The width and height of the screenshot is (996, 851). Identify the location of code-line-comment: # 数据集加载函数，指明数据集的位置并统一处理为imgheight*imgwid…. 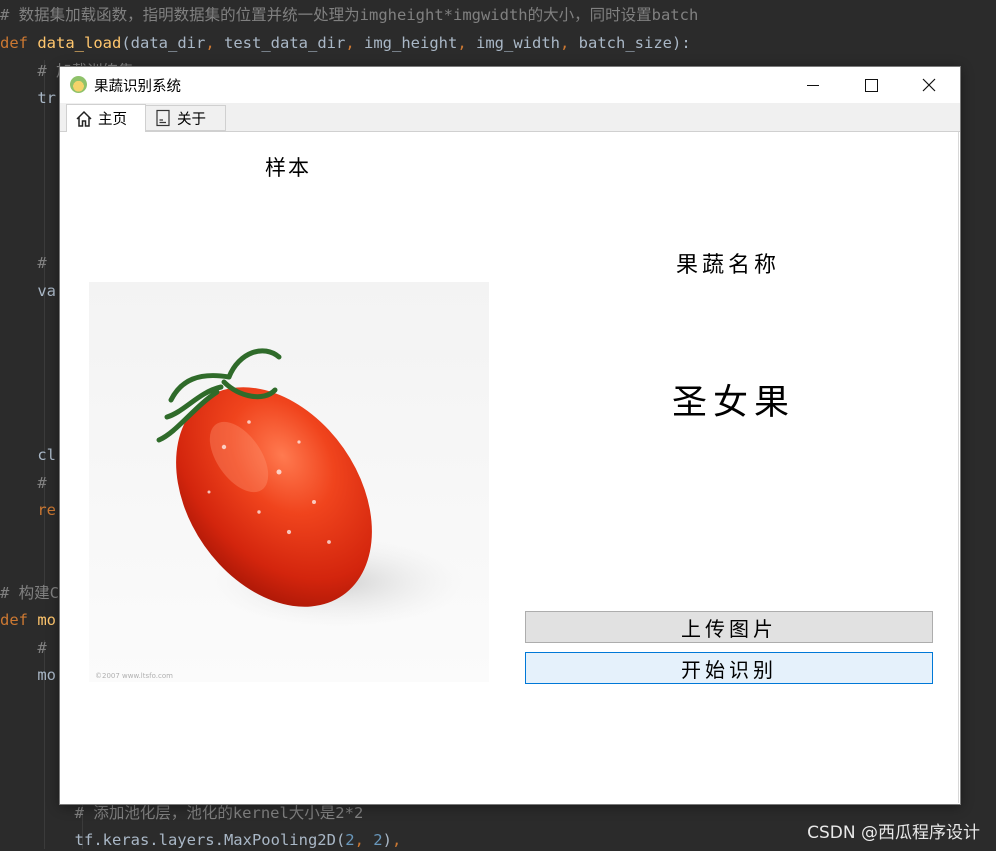
(349, 15).